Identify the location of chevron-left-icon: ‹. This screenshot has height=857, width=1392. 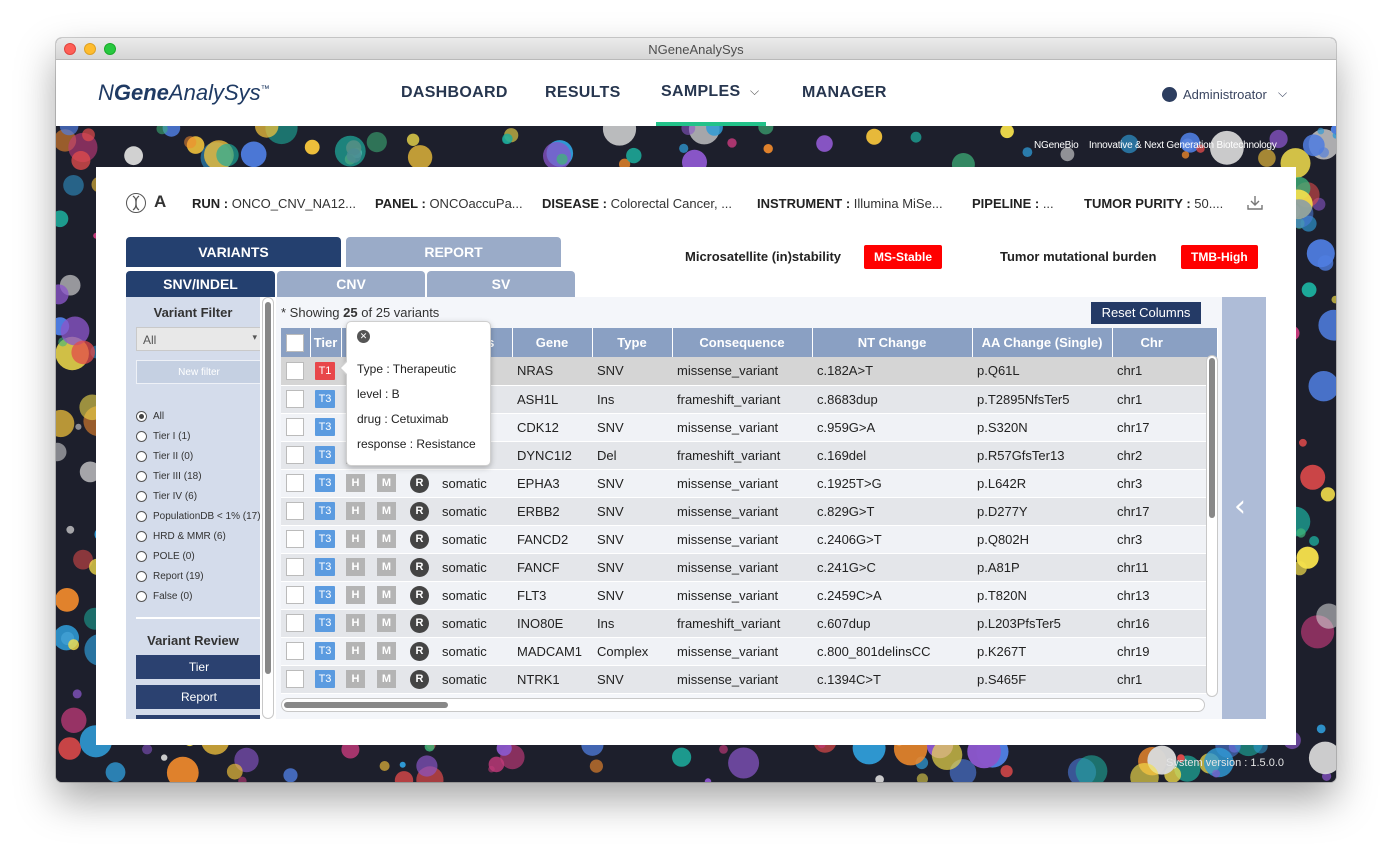
(1240, 506).